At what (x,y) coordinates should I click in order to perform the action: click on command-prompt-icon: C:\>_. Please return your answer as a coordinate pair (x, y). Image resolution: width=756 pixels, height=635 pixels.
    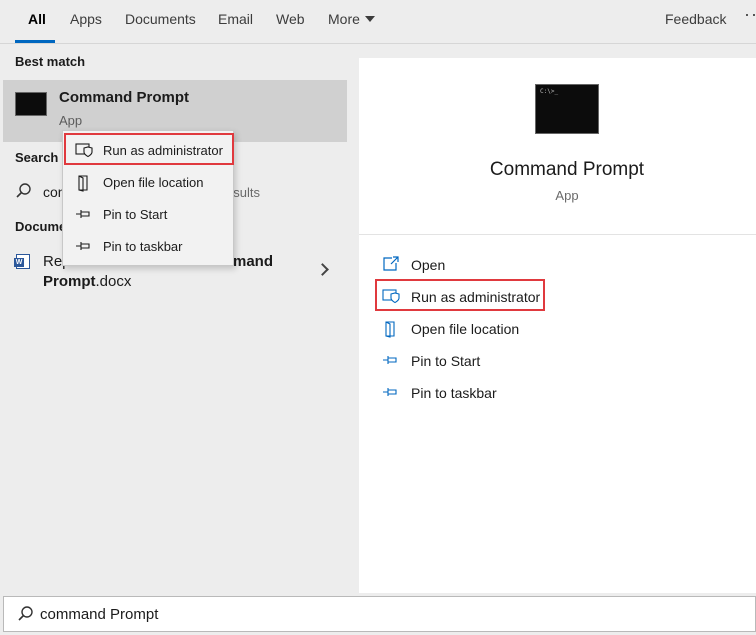
    Looking at the image, I should click on (567, 109).